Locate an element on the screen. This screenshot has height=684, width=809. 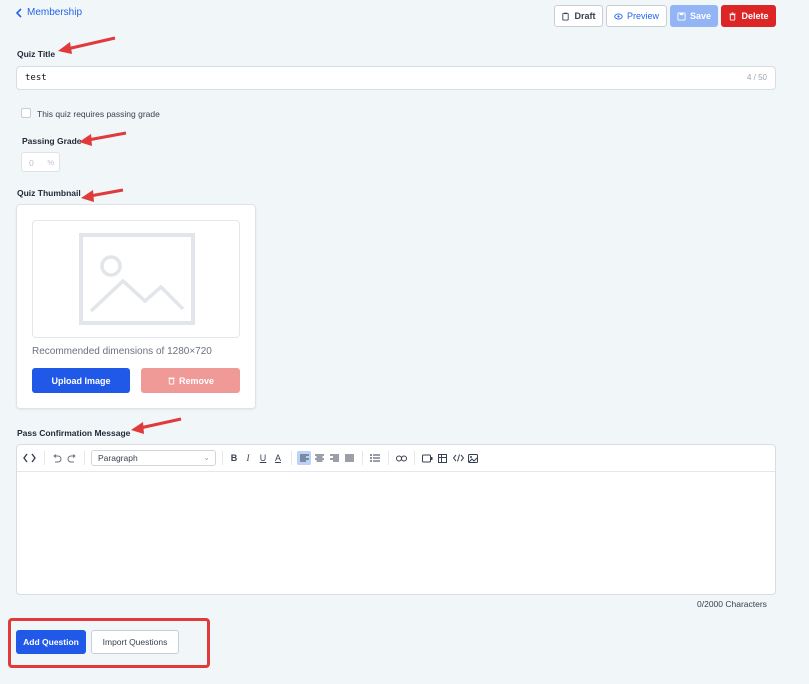
add-question-button: Add Question is located at coordinates (51, 642).